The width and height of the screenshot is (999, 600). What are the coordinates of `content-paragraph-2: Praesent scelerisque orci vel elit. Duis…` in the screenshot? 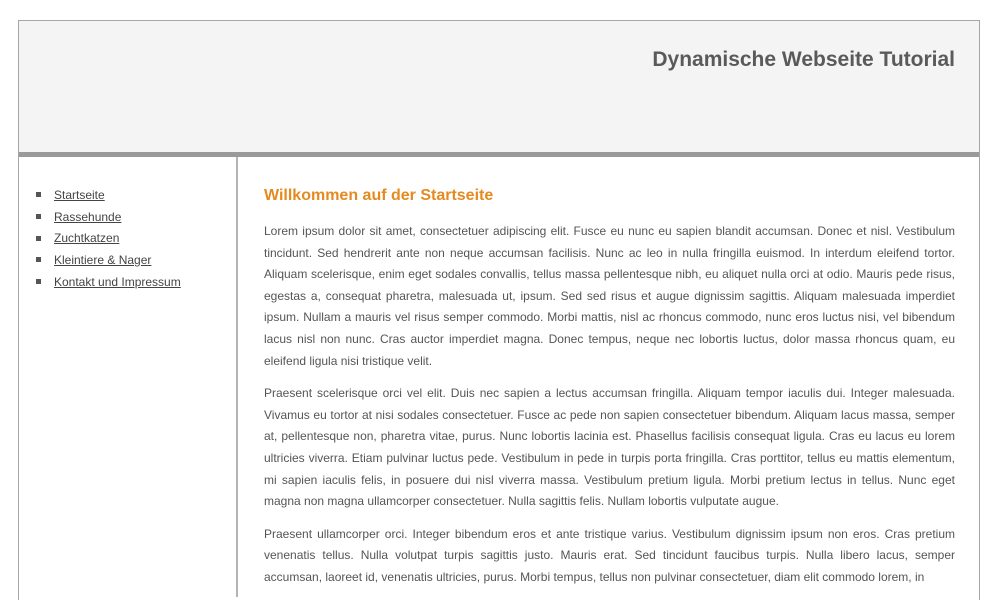 It's located at (609, 447).